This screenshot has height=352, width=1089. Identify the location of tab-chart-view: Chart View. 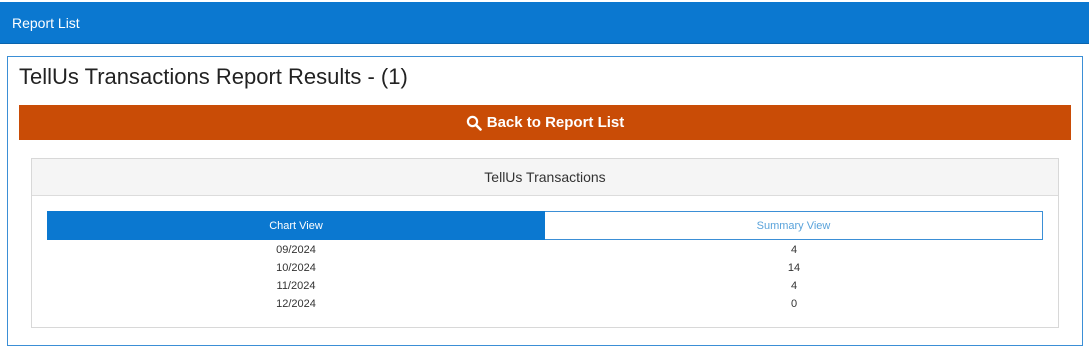
(296, 225).